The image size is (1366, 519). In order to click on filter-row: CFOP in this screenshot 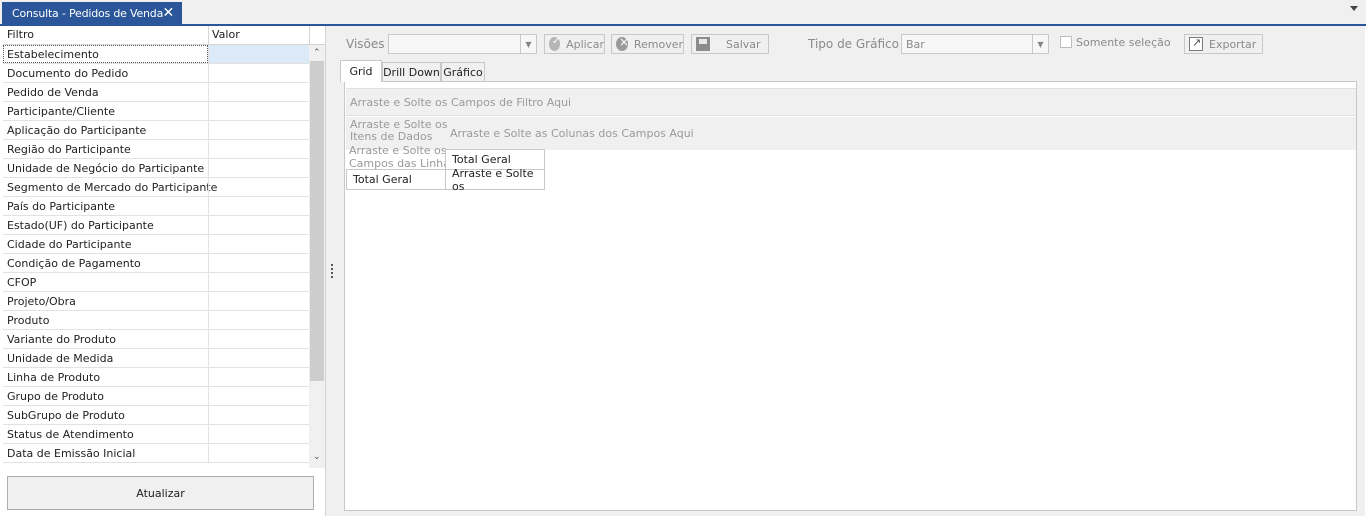, I will do `click(156, 282)`.